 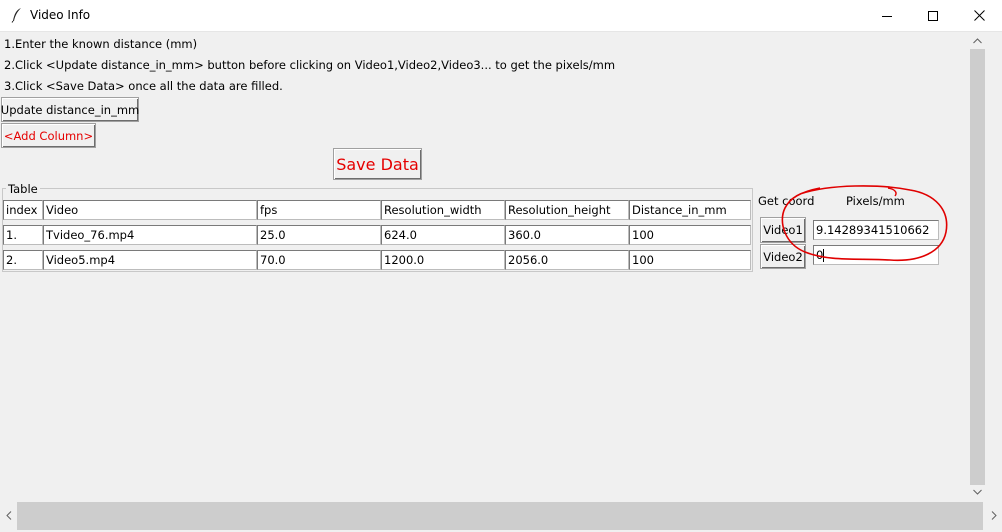 What do you see at coordinates (70, 109) in the screenshot?
I see `update-distance-button: Update distance_in_mm` at bounding box center [70, 109].